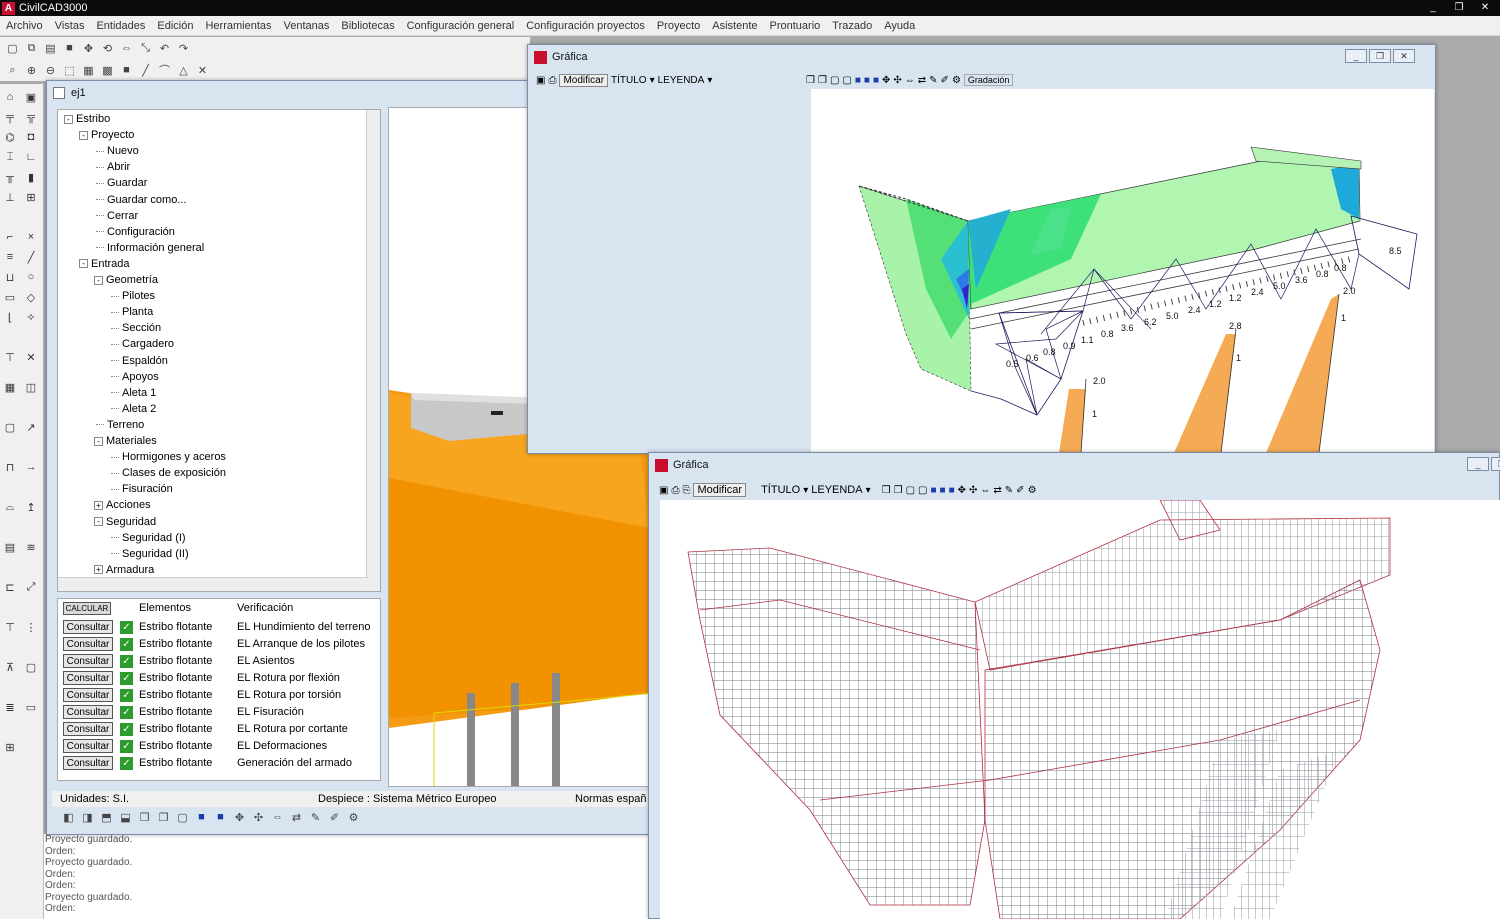  Describe the element at coordinates (31, 547) in the screenshot. I see `tool-icon: ≋` at that location.